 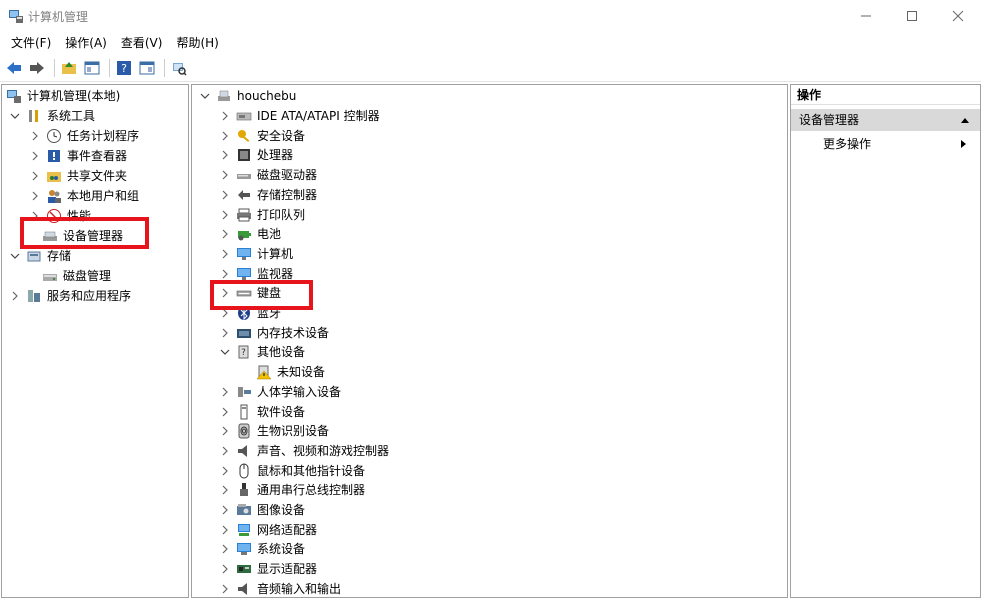 What do you see at coordinates (262, 510) in the screenshot?
I see `device-category-camera: 图像设备` at bounding box center [262, 510].